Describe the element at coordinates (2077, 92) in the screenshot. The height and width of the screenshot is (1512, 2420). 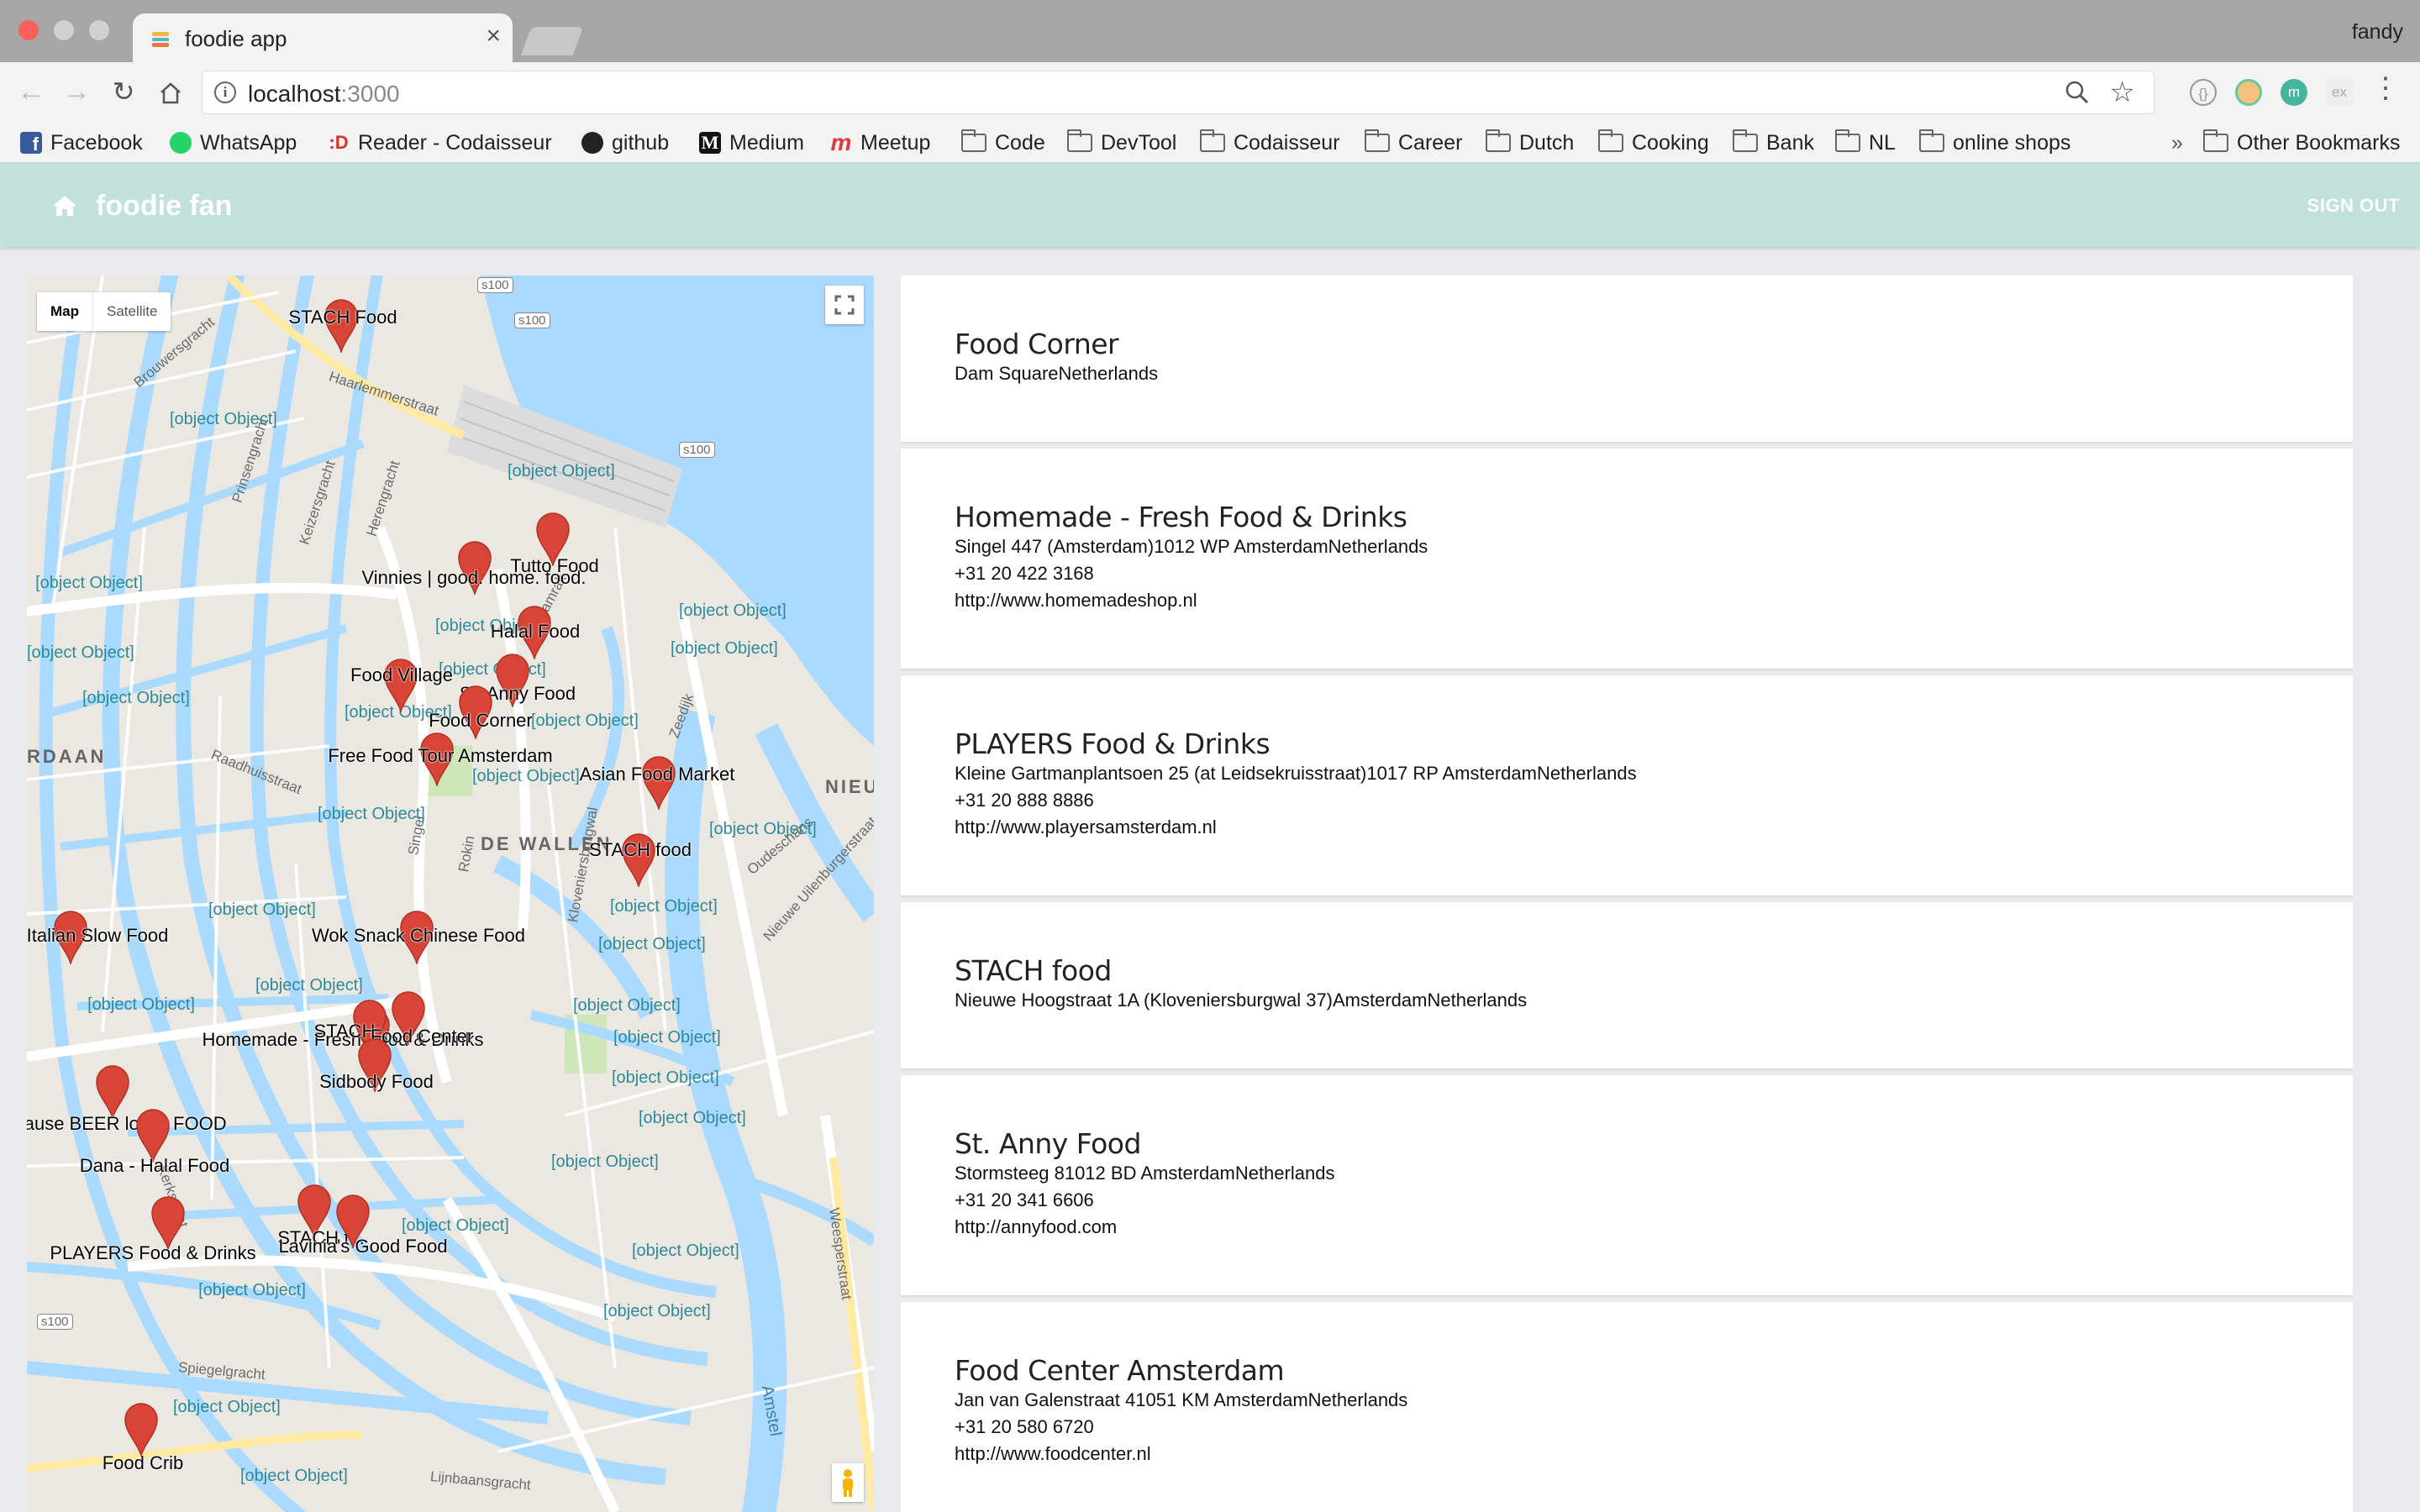
I see `zoom-icon` at that location.